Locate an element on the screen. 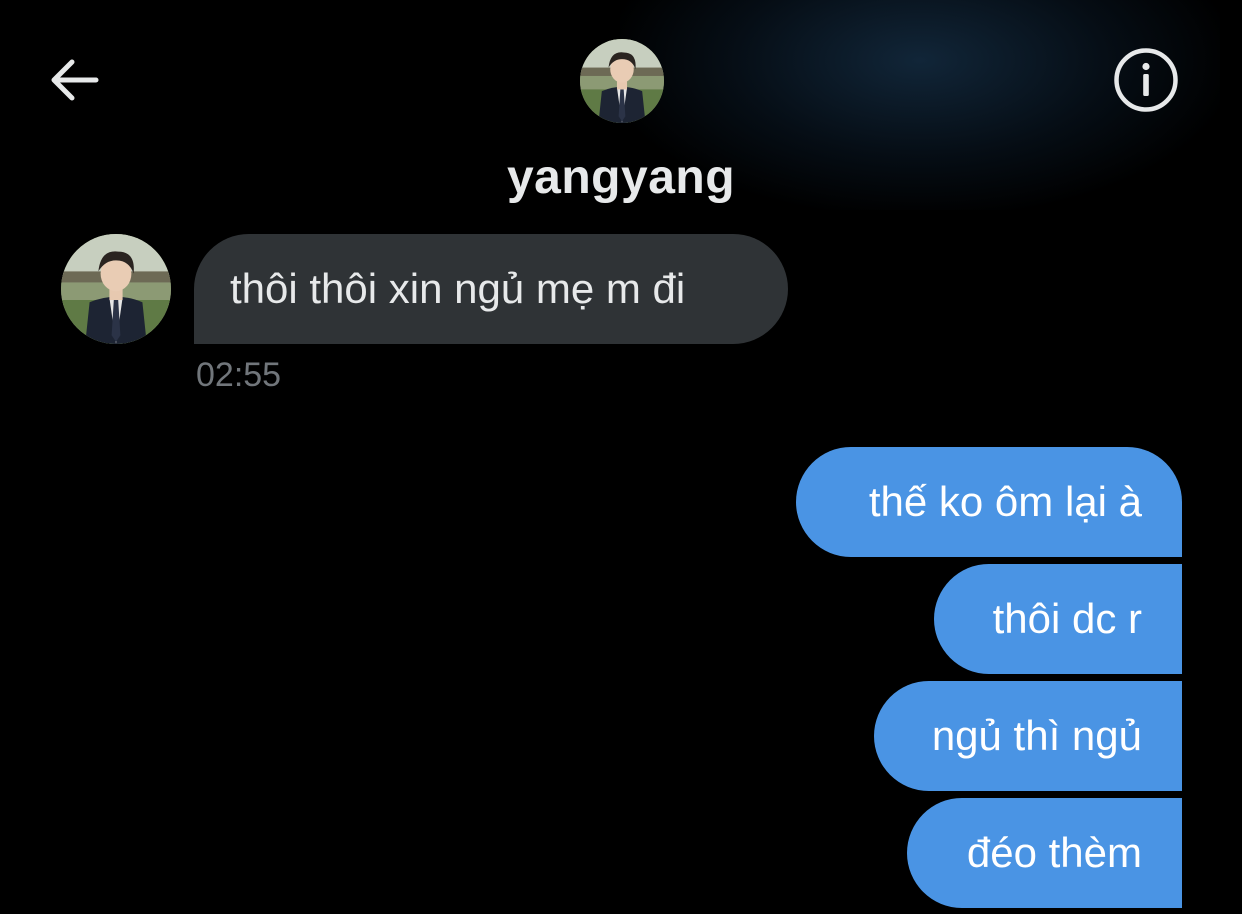 Image resolution: width=1242 pixels, height=914 pixels. outgoing-message: đéo thèm is located at coordinates (1044, 853).